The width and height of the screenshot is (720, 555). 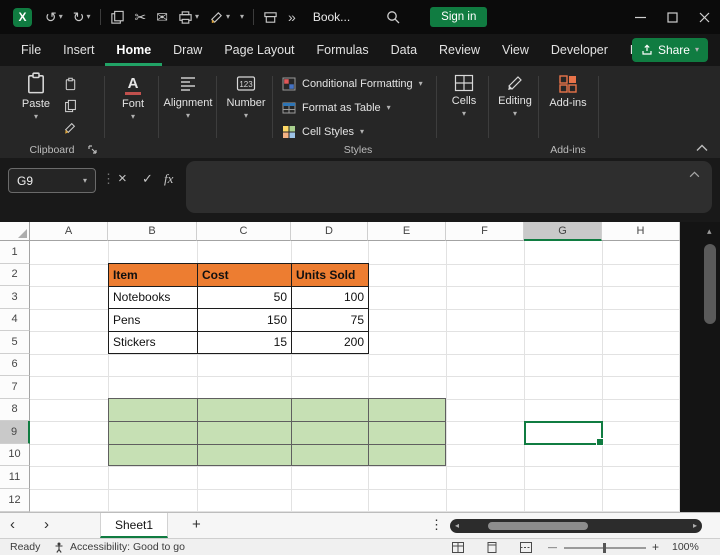 What do you see at coordinates (54, 17) in the screenshot?
I see `undo-button: ↺ ▾` at bounding box center [54, 17].